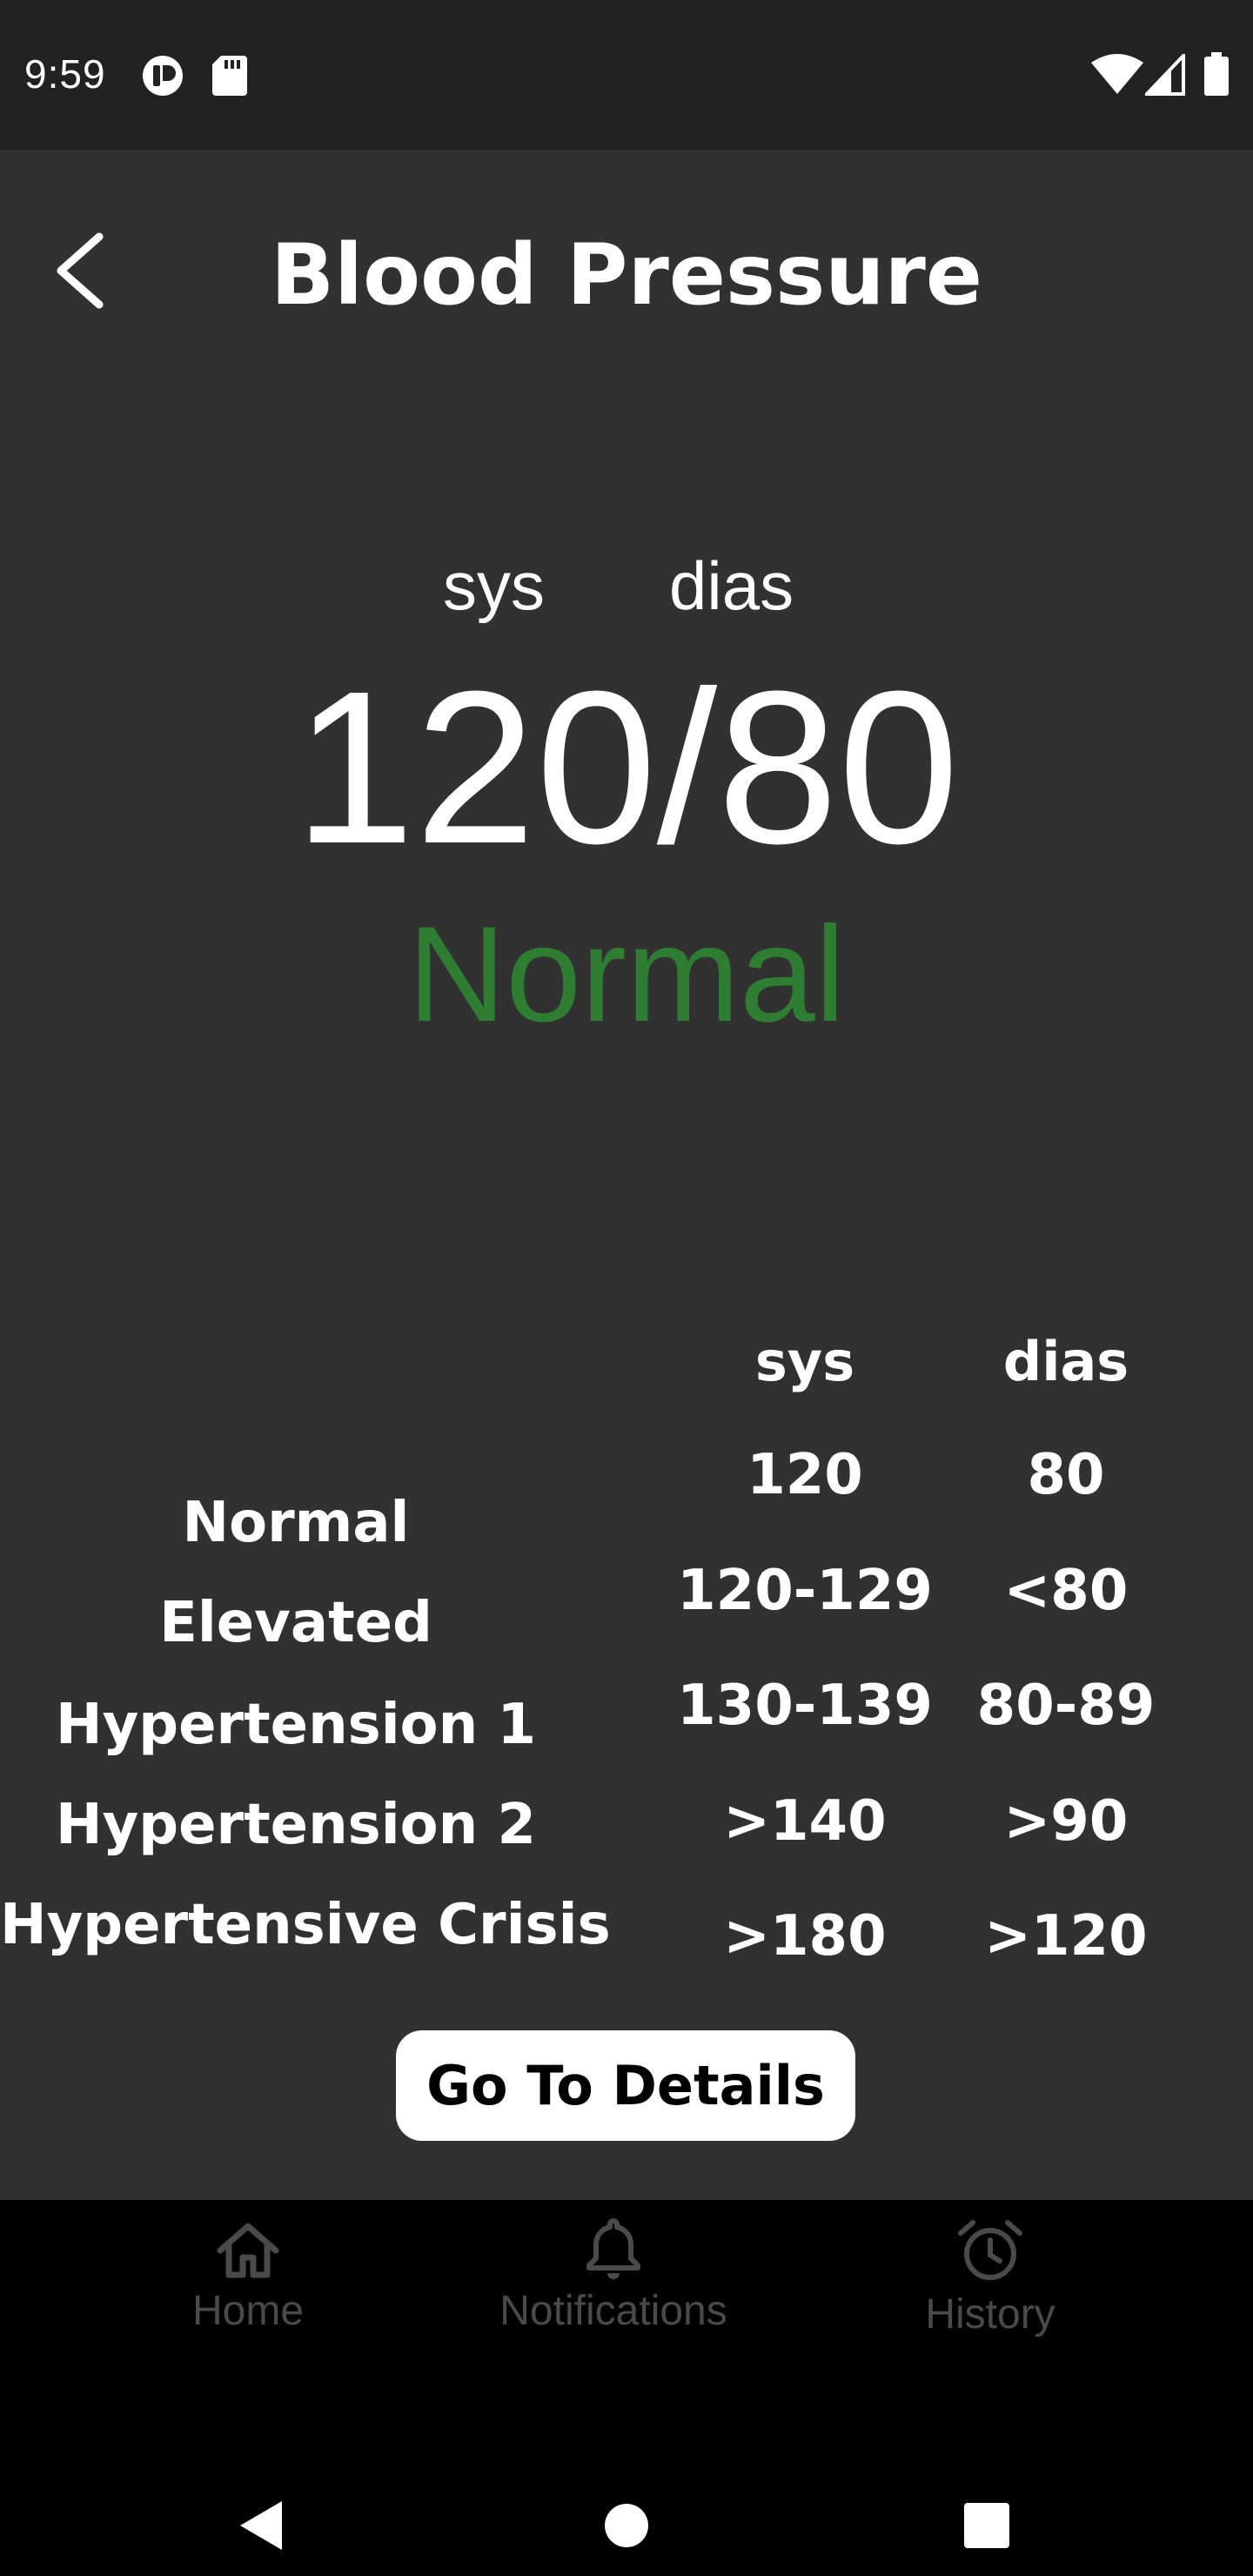 This screenshot has width=1253, height=2576. Describe the element at coordinates (805, 1475) in the screenshot. I see `table-cell-sys: 120` at that location.